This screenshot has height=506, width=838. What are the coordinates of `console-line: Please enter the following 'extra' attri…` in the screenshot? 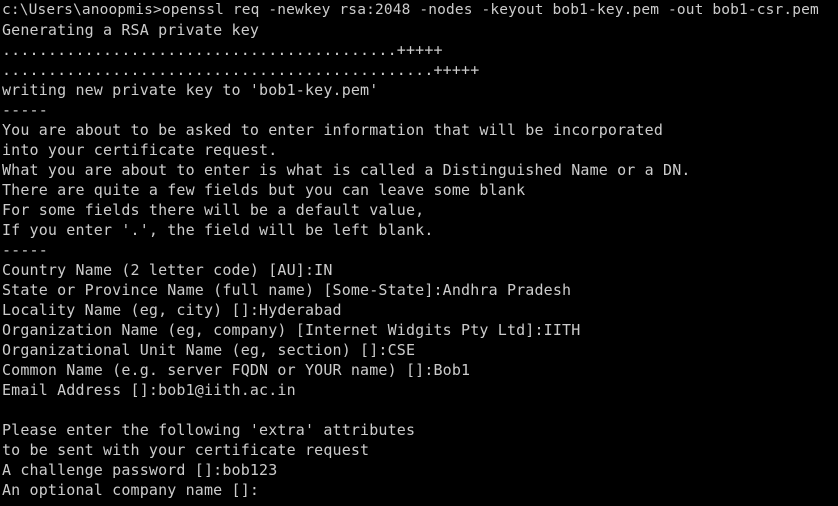 It's located at (209, 430).